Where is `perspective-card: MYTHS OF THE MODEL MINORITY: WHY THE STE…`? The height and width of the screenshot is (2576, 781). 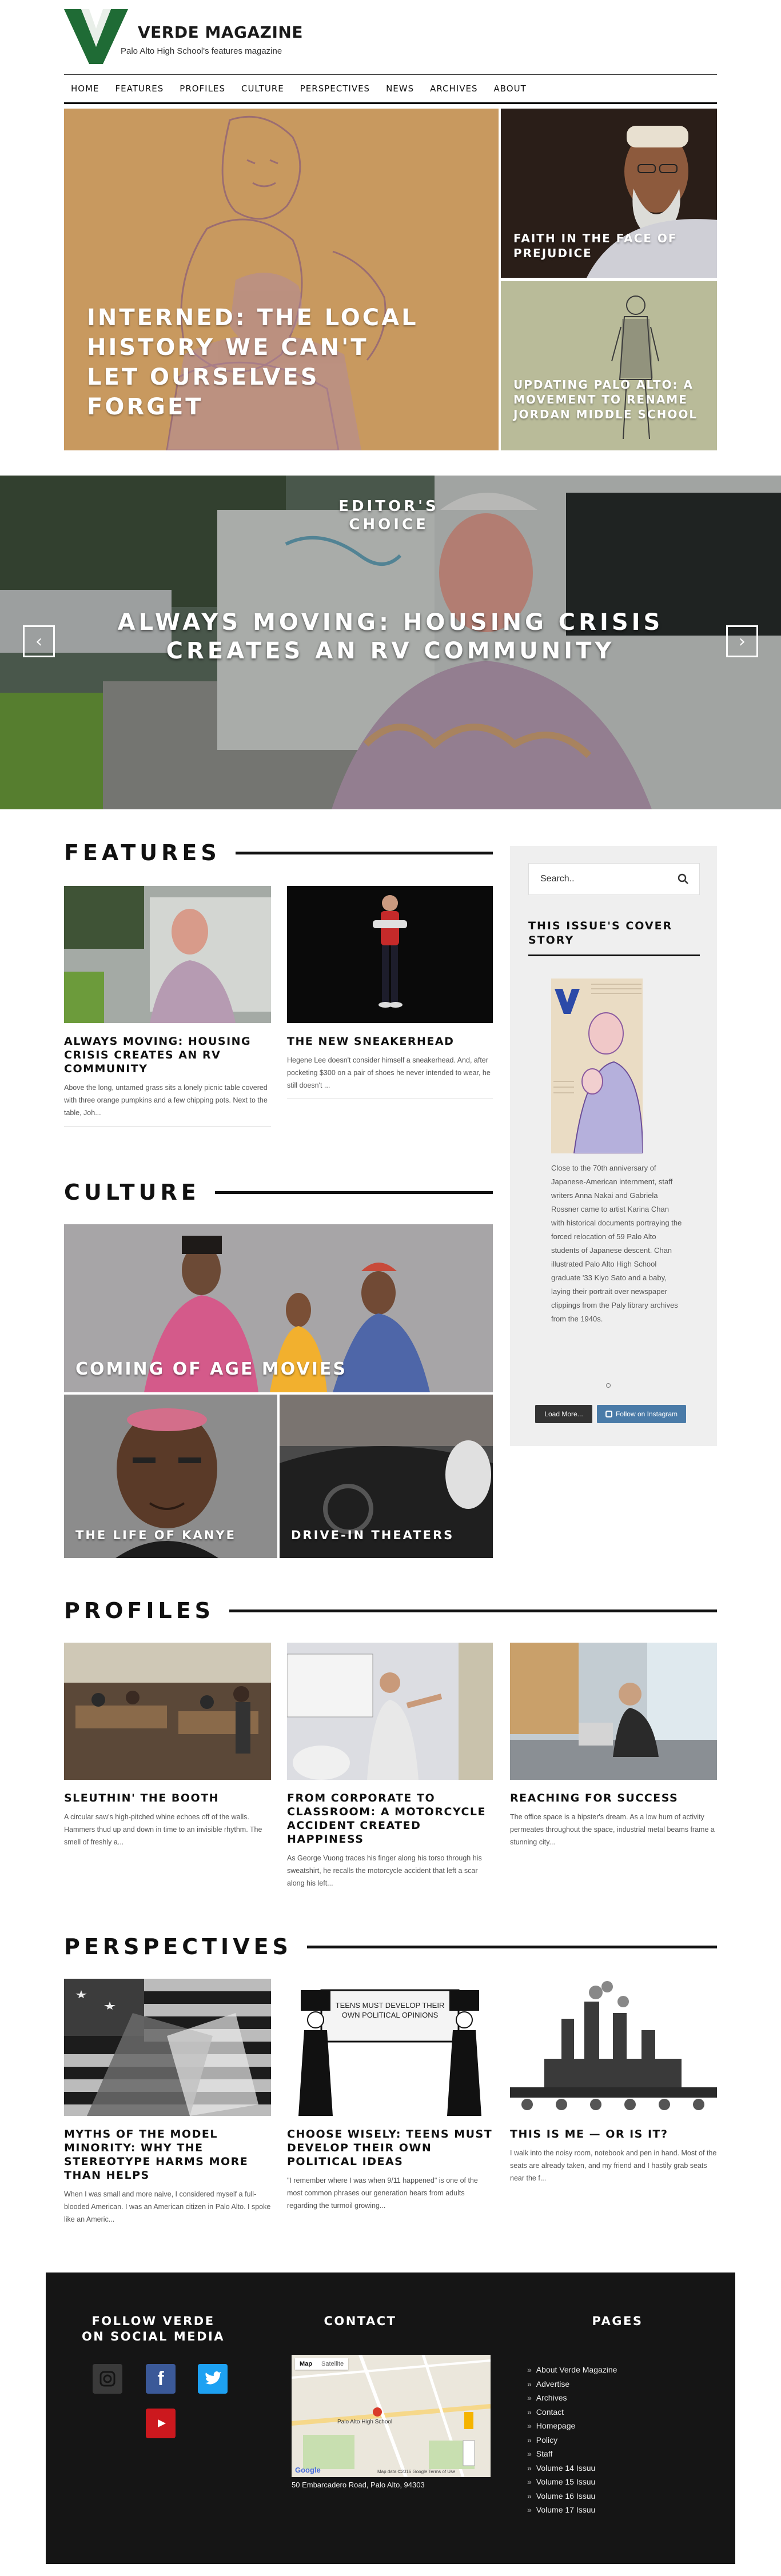
perspective-card: MYTHS OF THE MODEL MINORITY: WHY THE STE… is located at coordinates (167, 2102).